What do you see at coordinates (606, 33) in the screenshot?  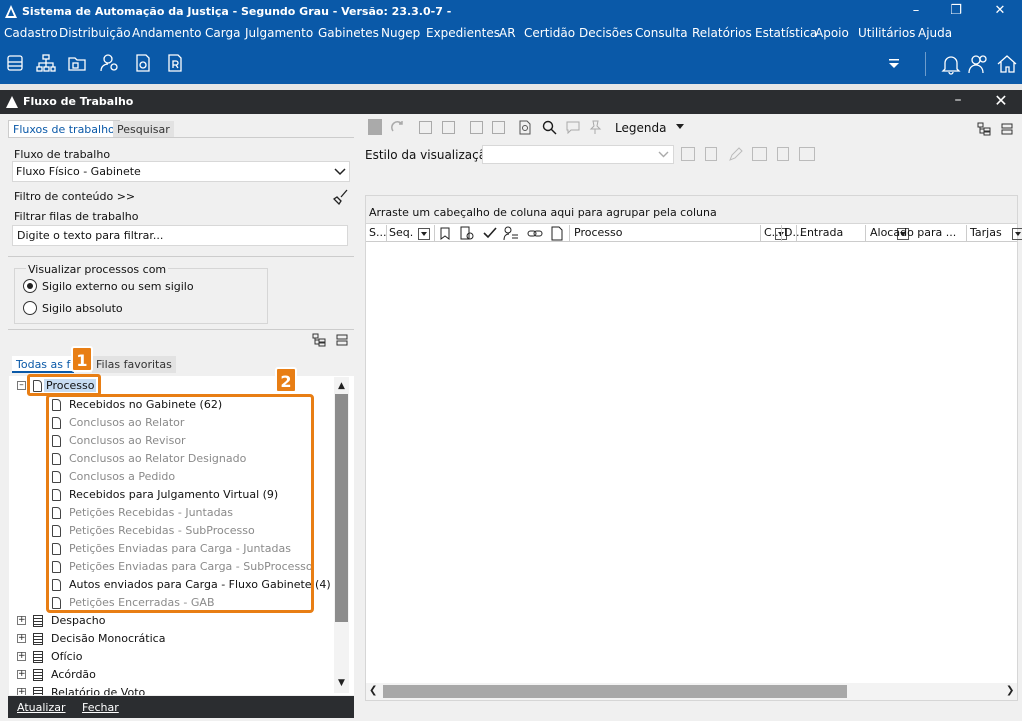 I see `menu-decisoes: Decisões` at bounding box center [606, 33].